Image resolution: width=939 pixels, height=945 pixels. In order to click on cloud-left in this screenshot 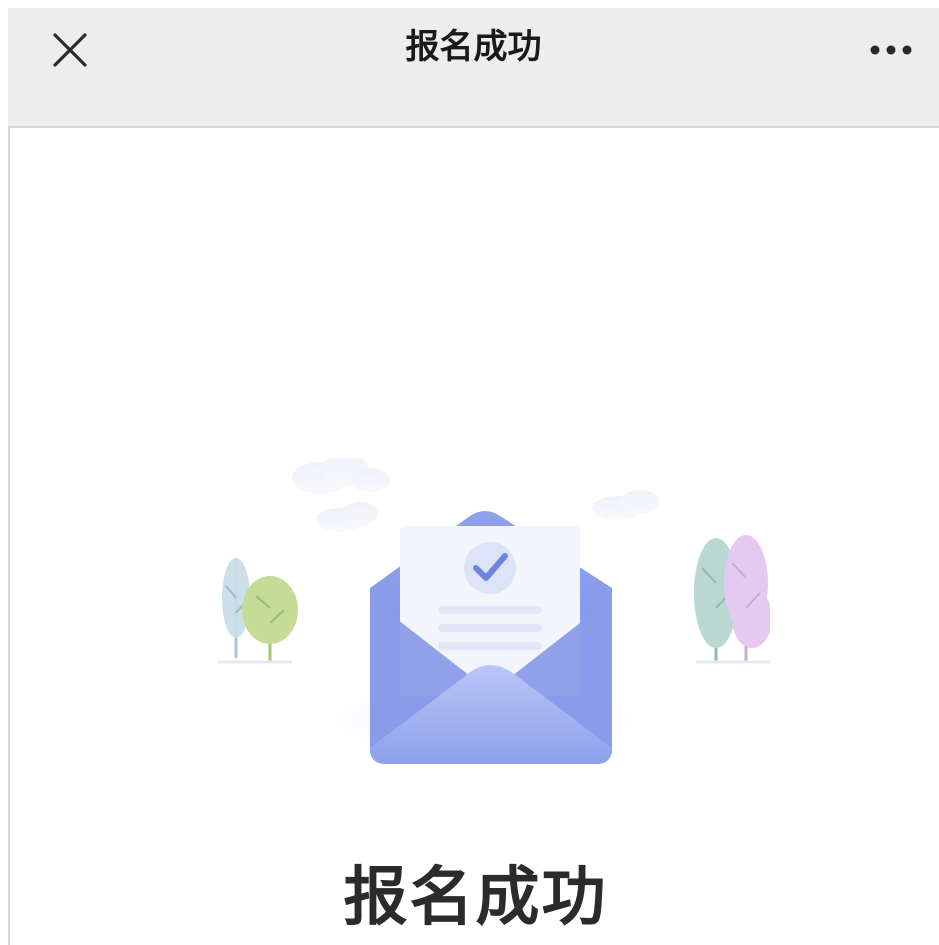, I will do `click(341, 476)`.